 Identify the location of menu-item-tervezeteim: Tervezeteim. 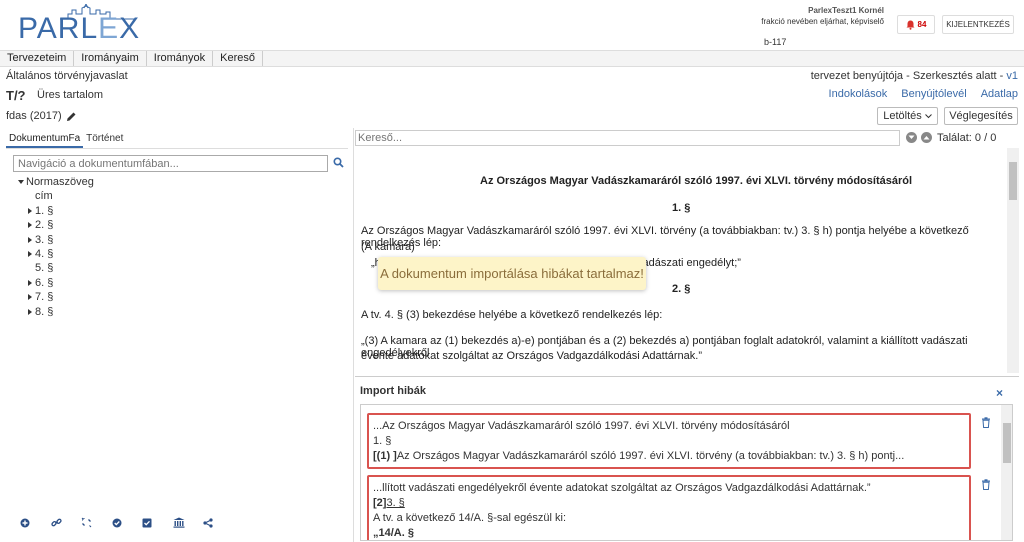
(37, 58).